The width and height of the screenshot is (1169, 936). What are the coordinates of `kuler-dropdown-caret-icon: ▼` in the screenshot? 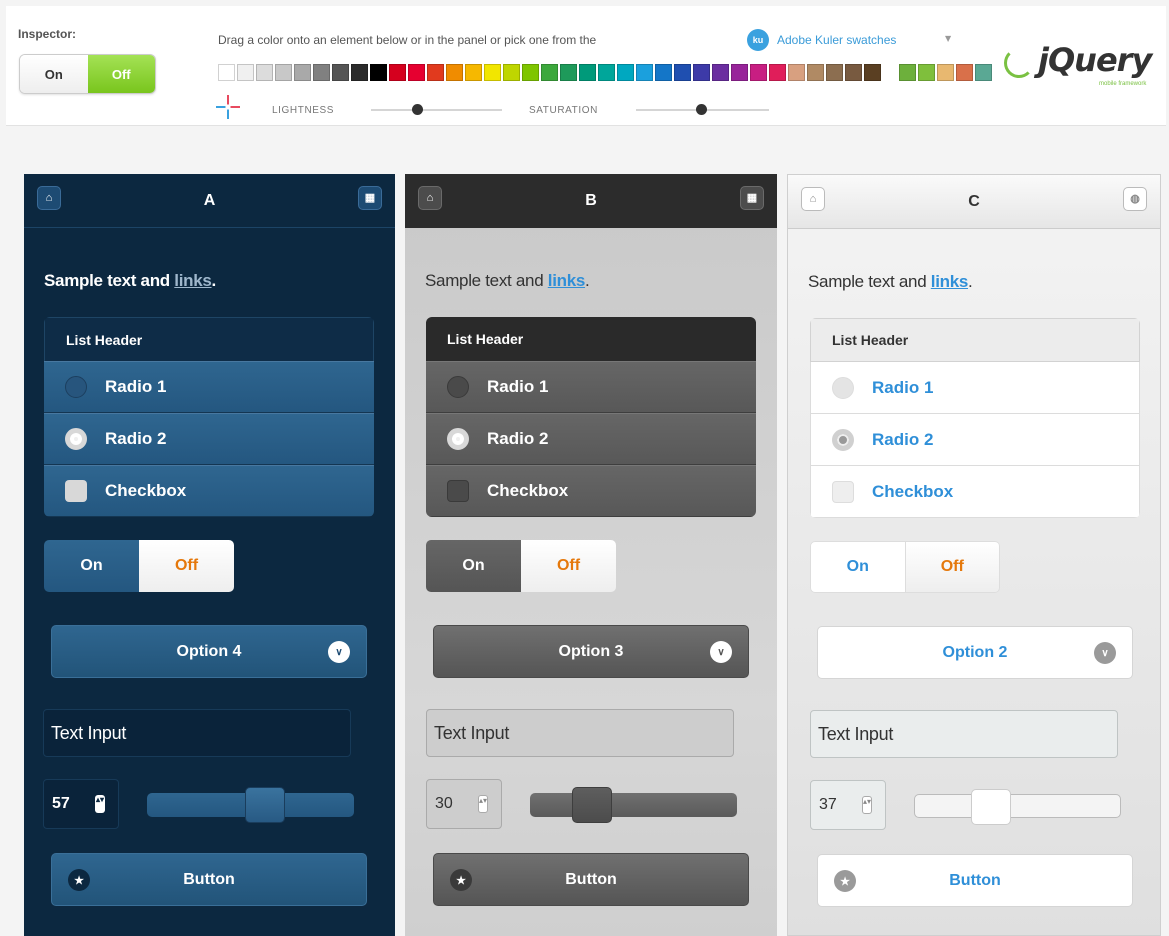 It's located at (948, 38).